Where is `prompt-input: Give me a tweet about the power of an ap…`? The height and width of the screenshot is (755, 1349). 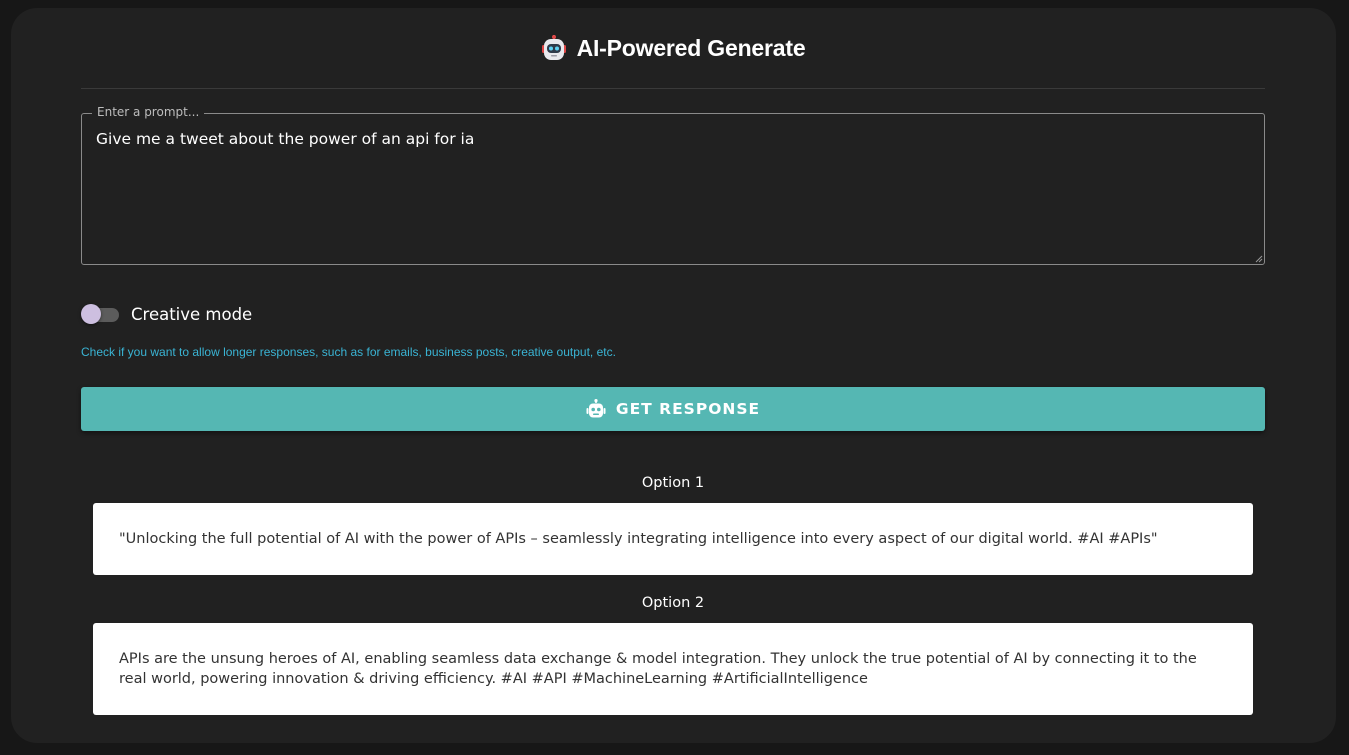
prompt-input: Give me a tweet about the power of an ap… is located at coordinates (671, 190).